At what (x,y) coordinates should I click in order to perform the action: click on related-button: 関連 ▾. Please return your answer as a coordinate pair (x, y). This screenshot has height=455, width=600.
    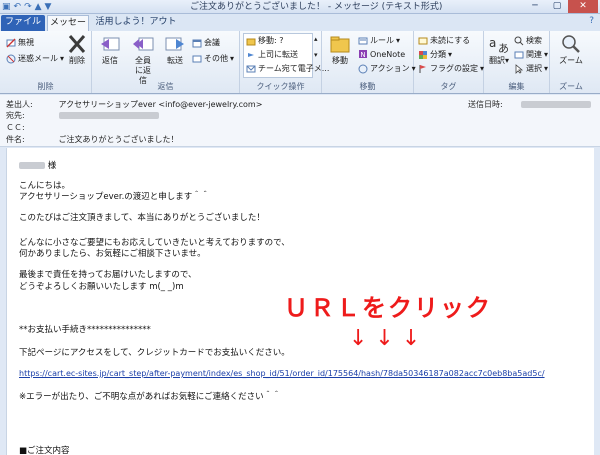
    Looking at the image, I should click on (531, 54).